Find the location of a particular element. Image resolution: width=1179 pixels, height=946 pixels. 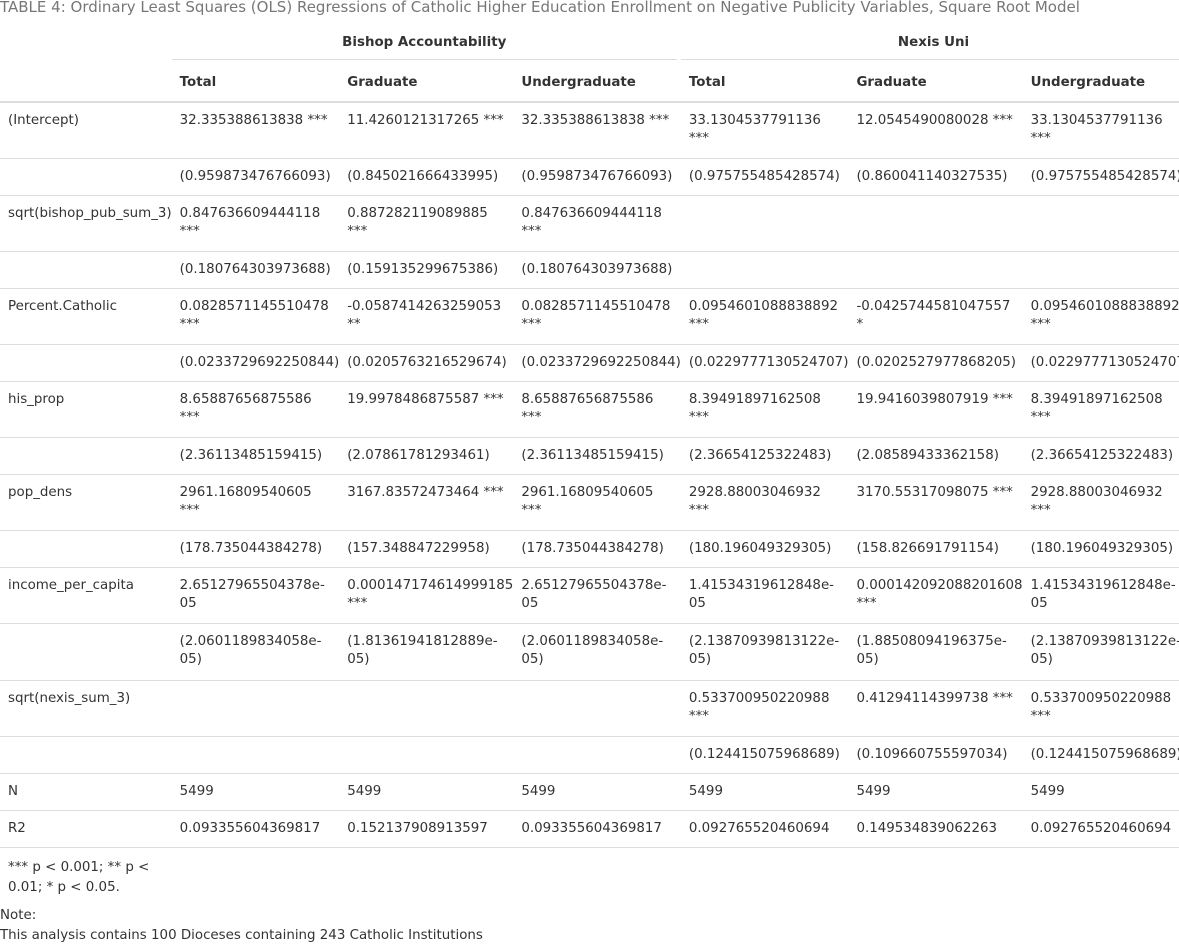

table-cell: (0.0229777130524707) is located at coordinates (1100, 362).